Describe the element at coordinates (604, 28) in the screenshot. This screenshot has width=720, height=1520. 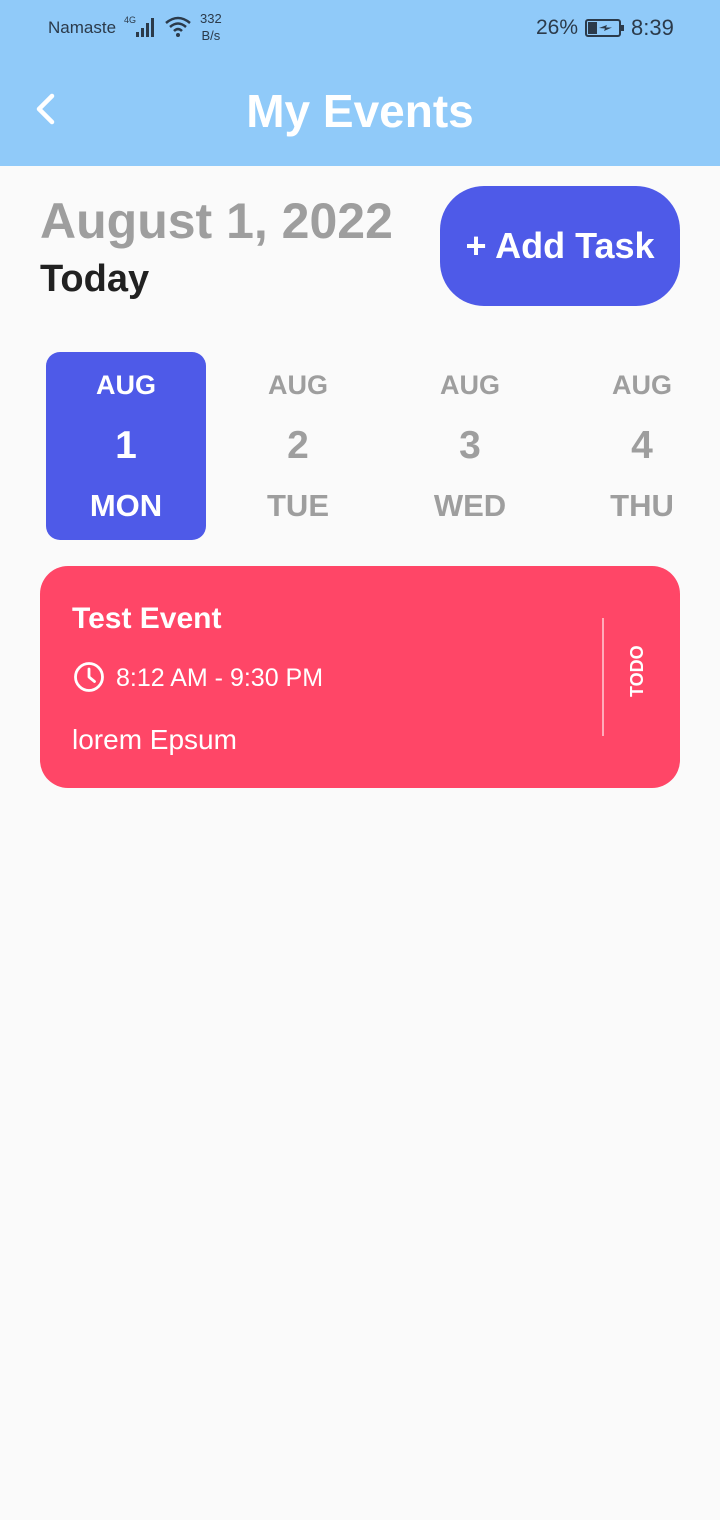
I see `battery-charging-icon` at that location.